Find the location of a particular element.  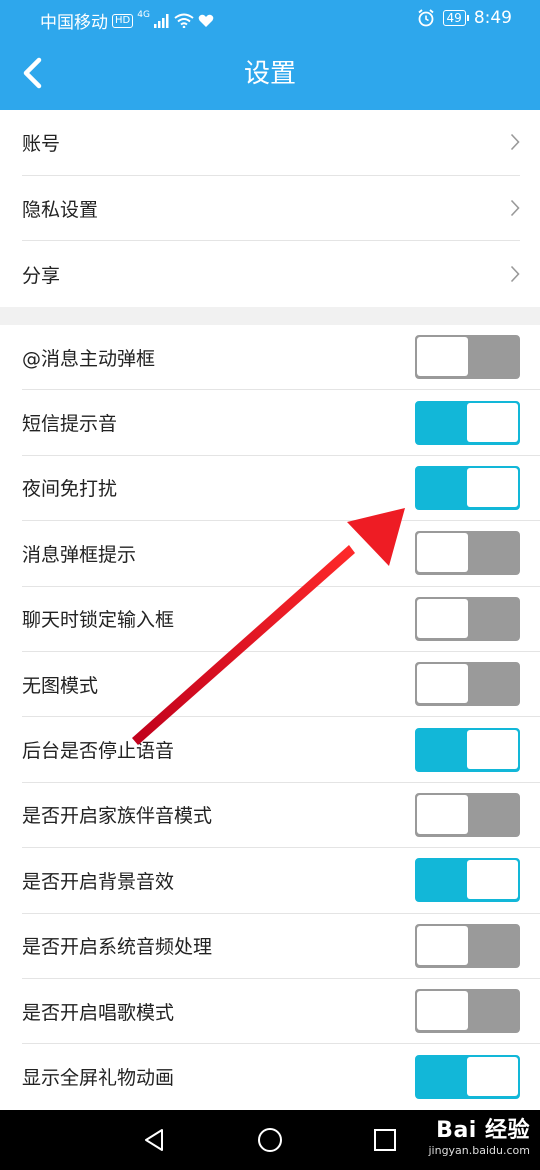

nav-back-button is located at coordinates (154, 1140).